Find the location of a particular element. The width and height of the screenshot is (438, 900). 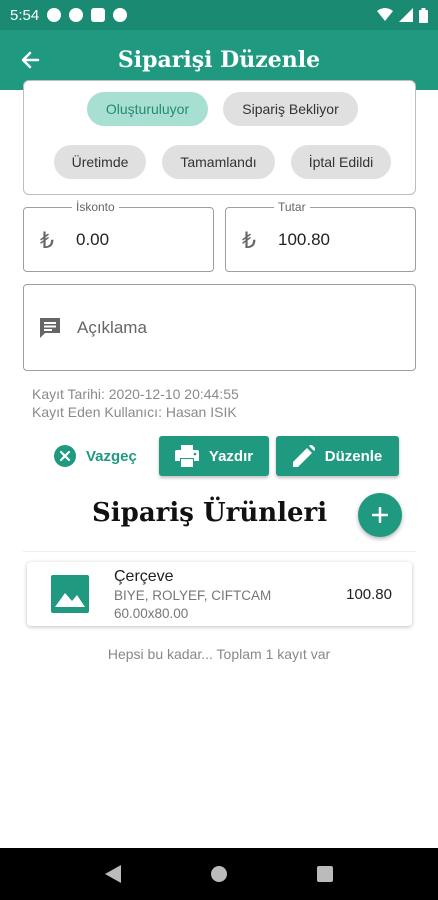

status-chip-awaiting: Sipariş Bekliyor is located at coordinates (290, 109).